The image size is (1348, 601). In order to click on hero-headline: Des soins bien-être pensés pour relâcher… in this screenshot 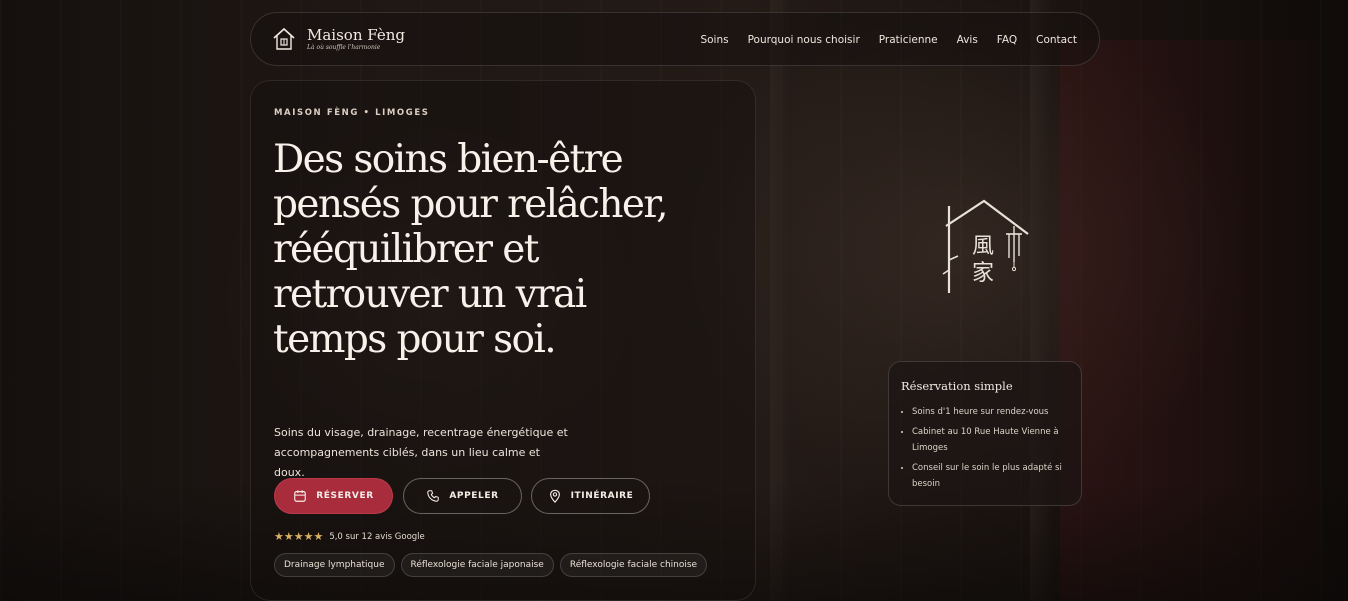, I will do `click(471, 249)`.